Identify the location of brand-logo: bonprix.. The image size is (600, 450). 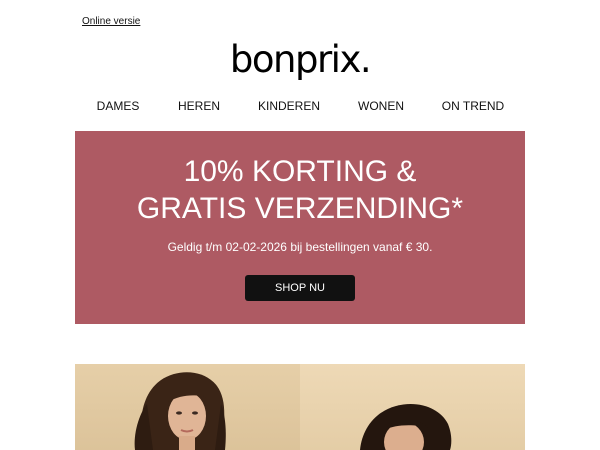
(300, 60).